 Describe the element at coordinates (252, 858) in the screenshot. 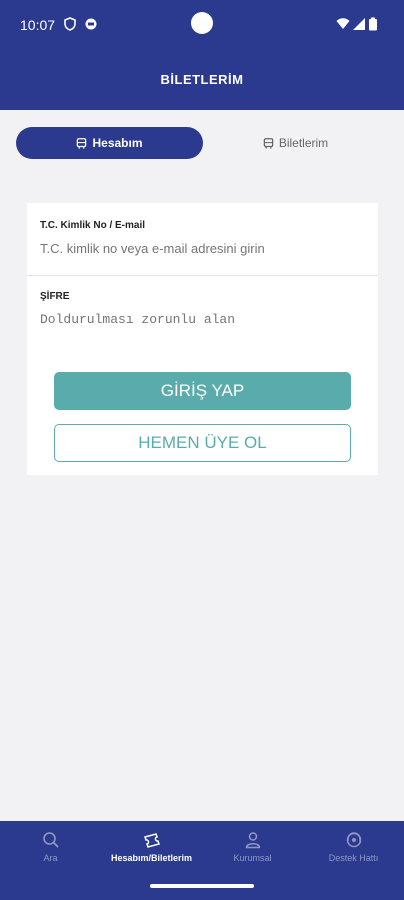

I see `nav-label: Kurumsal` at that location.